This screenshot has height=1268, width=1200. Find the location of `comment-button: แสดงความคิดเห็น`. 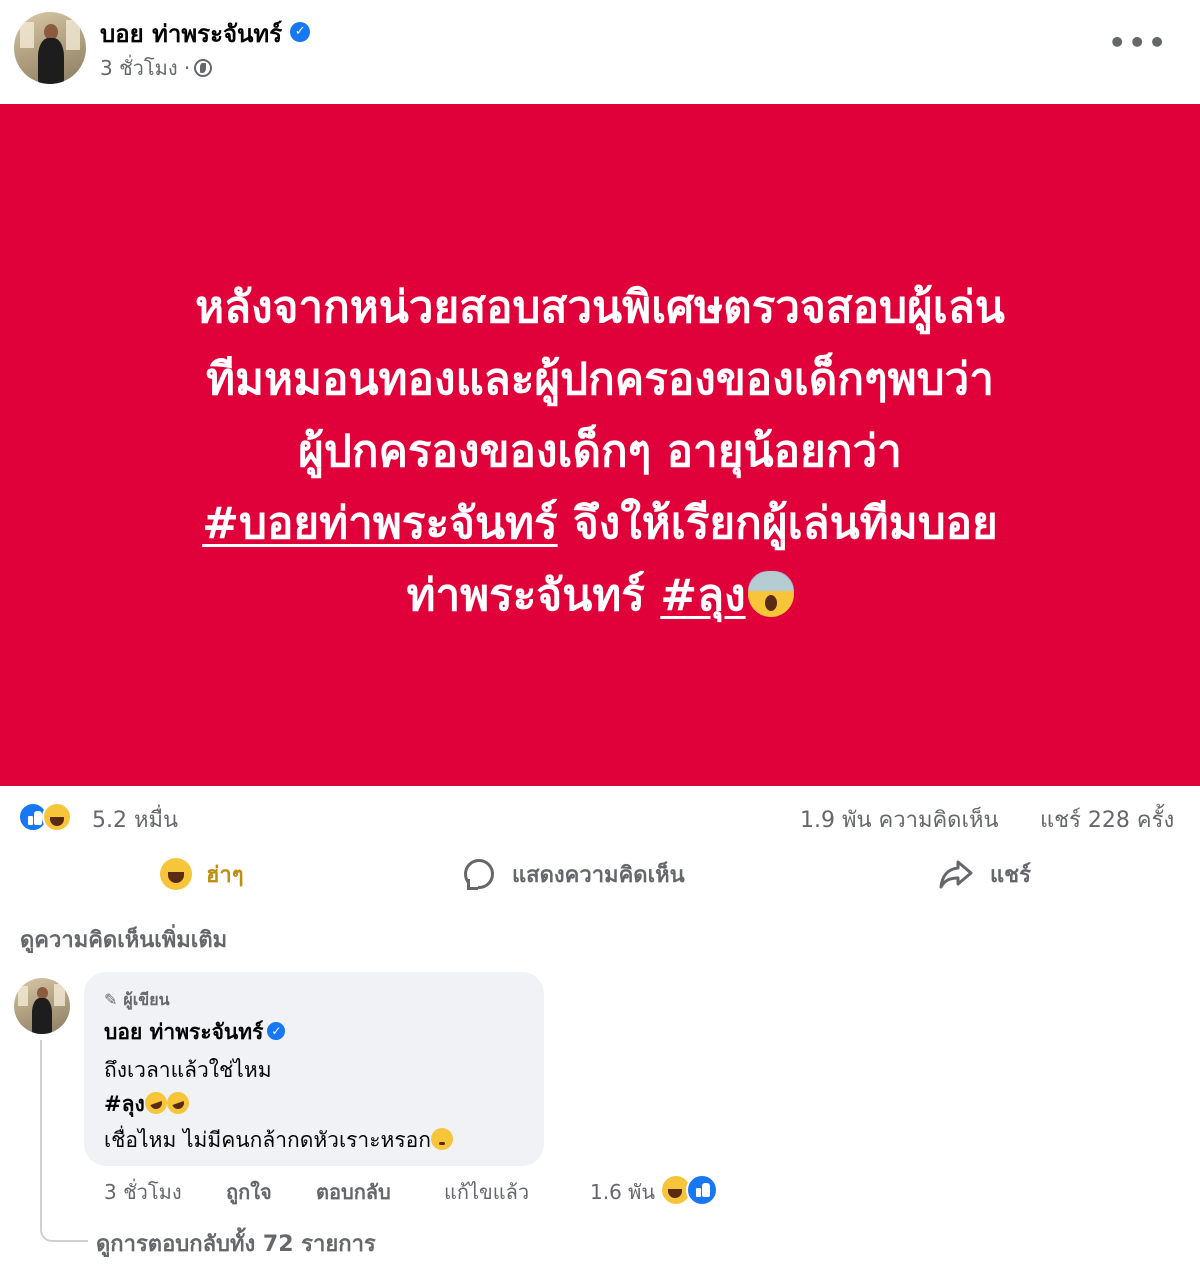

comment-button: แสดงความคิดเห็น is located at coordinates (574, 874).